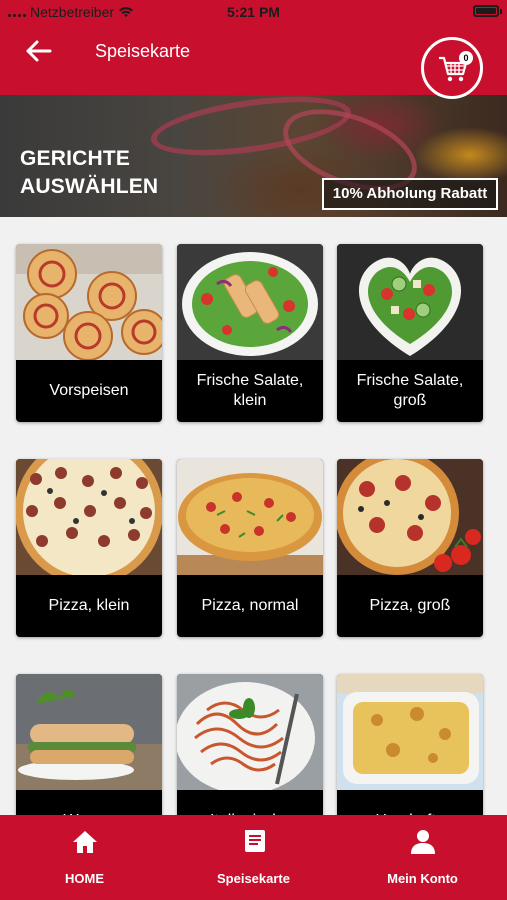 The height and width of the screenshot is (900, 507). What do you see at coordinates (410, 390) in the screenshot?
I see `category-label: Frische Salate, groß` at bounding box center [410, 390].